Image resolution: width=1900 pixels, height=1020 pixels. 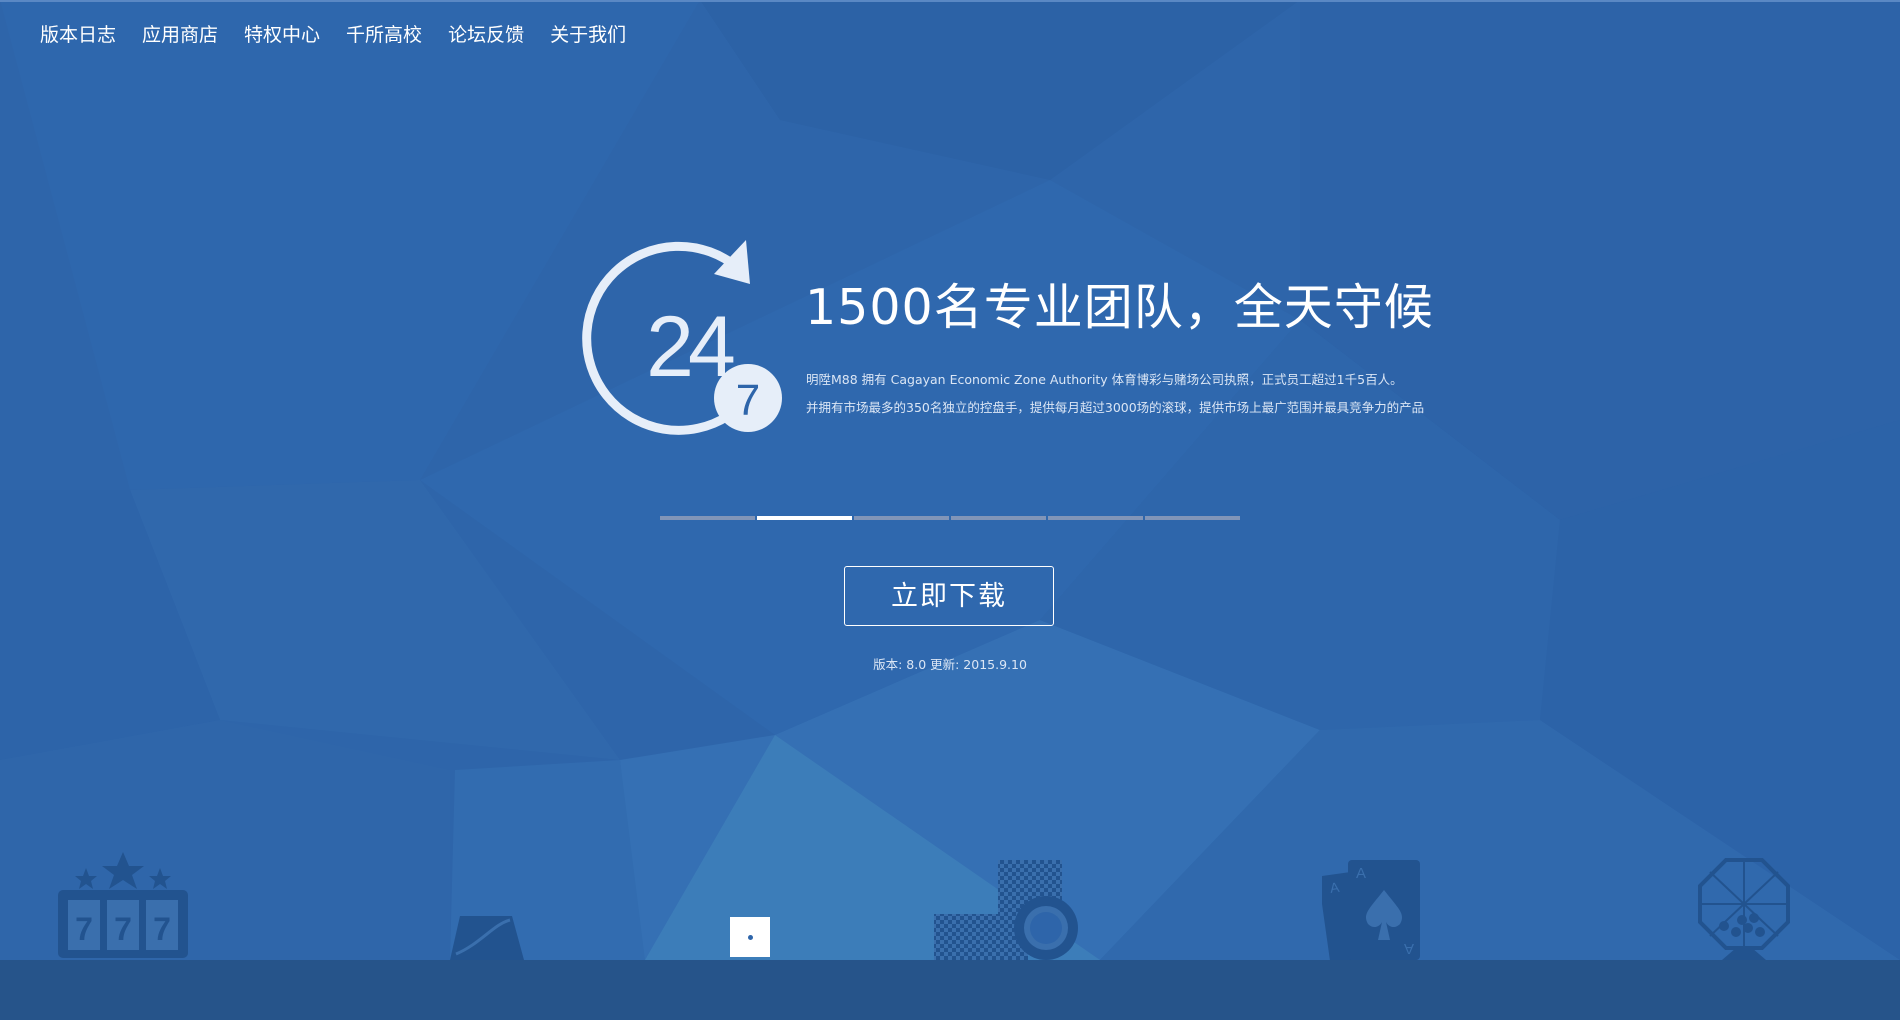 What do you see at coordinates (682, 337) in the screenshot?
I see `clock-24-7-icon: 24 7` at bounding box center [682, 337].